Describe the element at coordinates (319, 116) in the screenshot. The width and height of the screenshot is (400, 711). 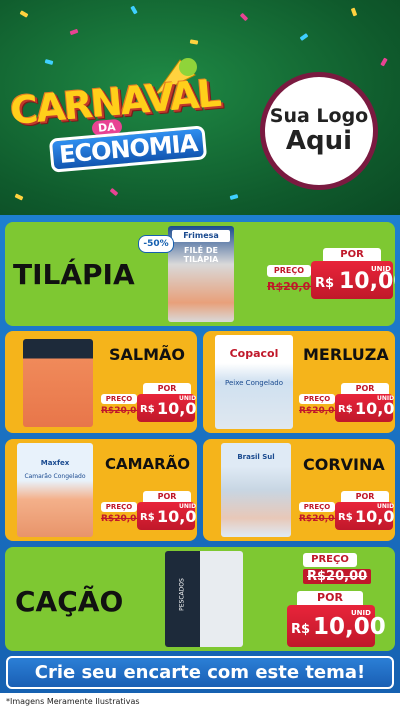
I see `logo-line-1: Sua Logo` at that location.